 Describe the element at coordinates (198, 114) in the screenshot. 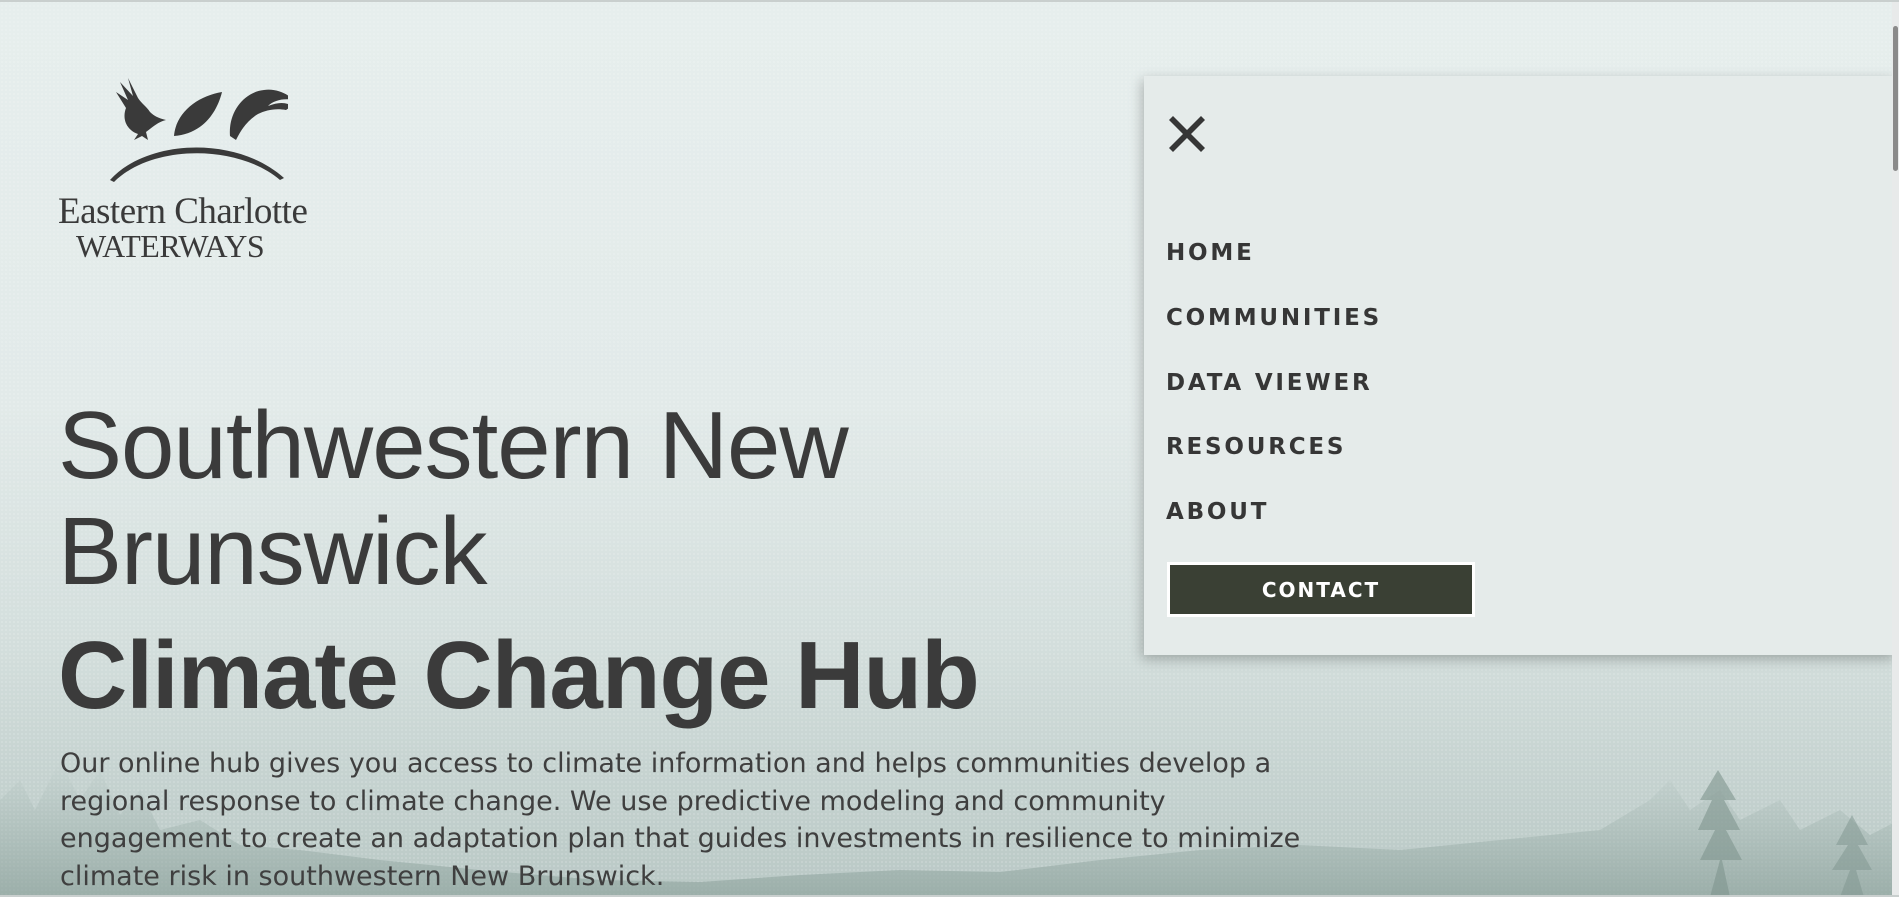

I see `leaf-icon` at that location.